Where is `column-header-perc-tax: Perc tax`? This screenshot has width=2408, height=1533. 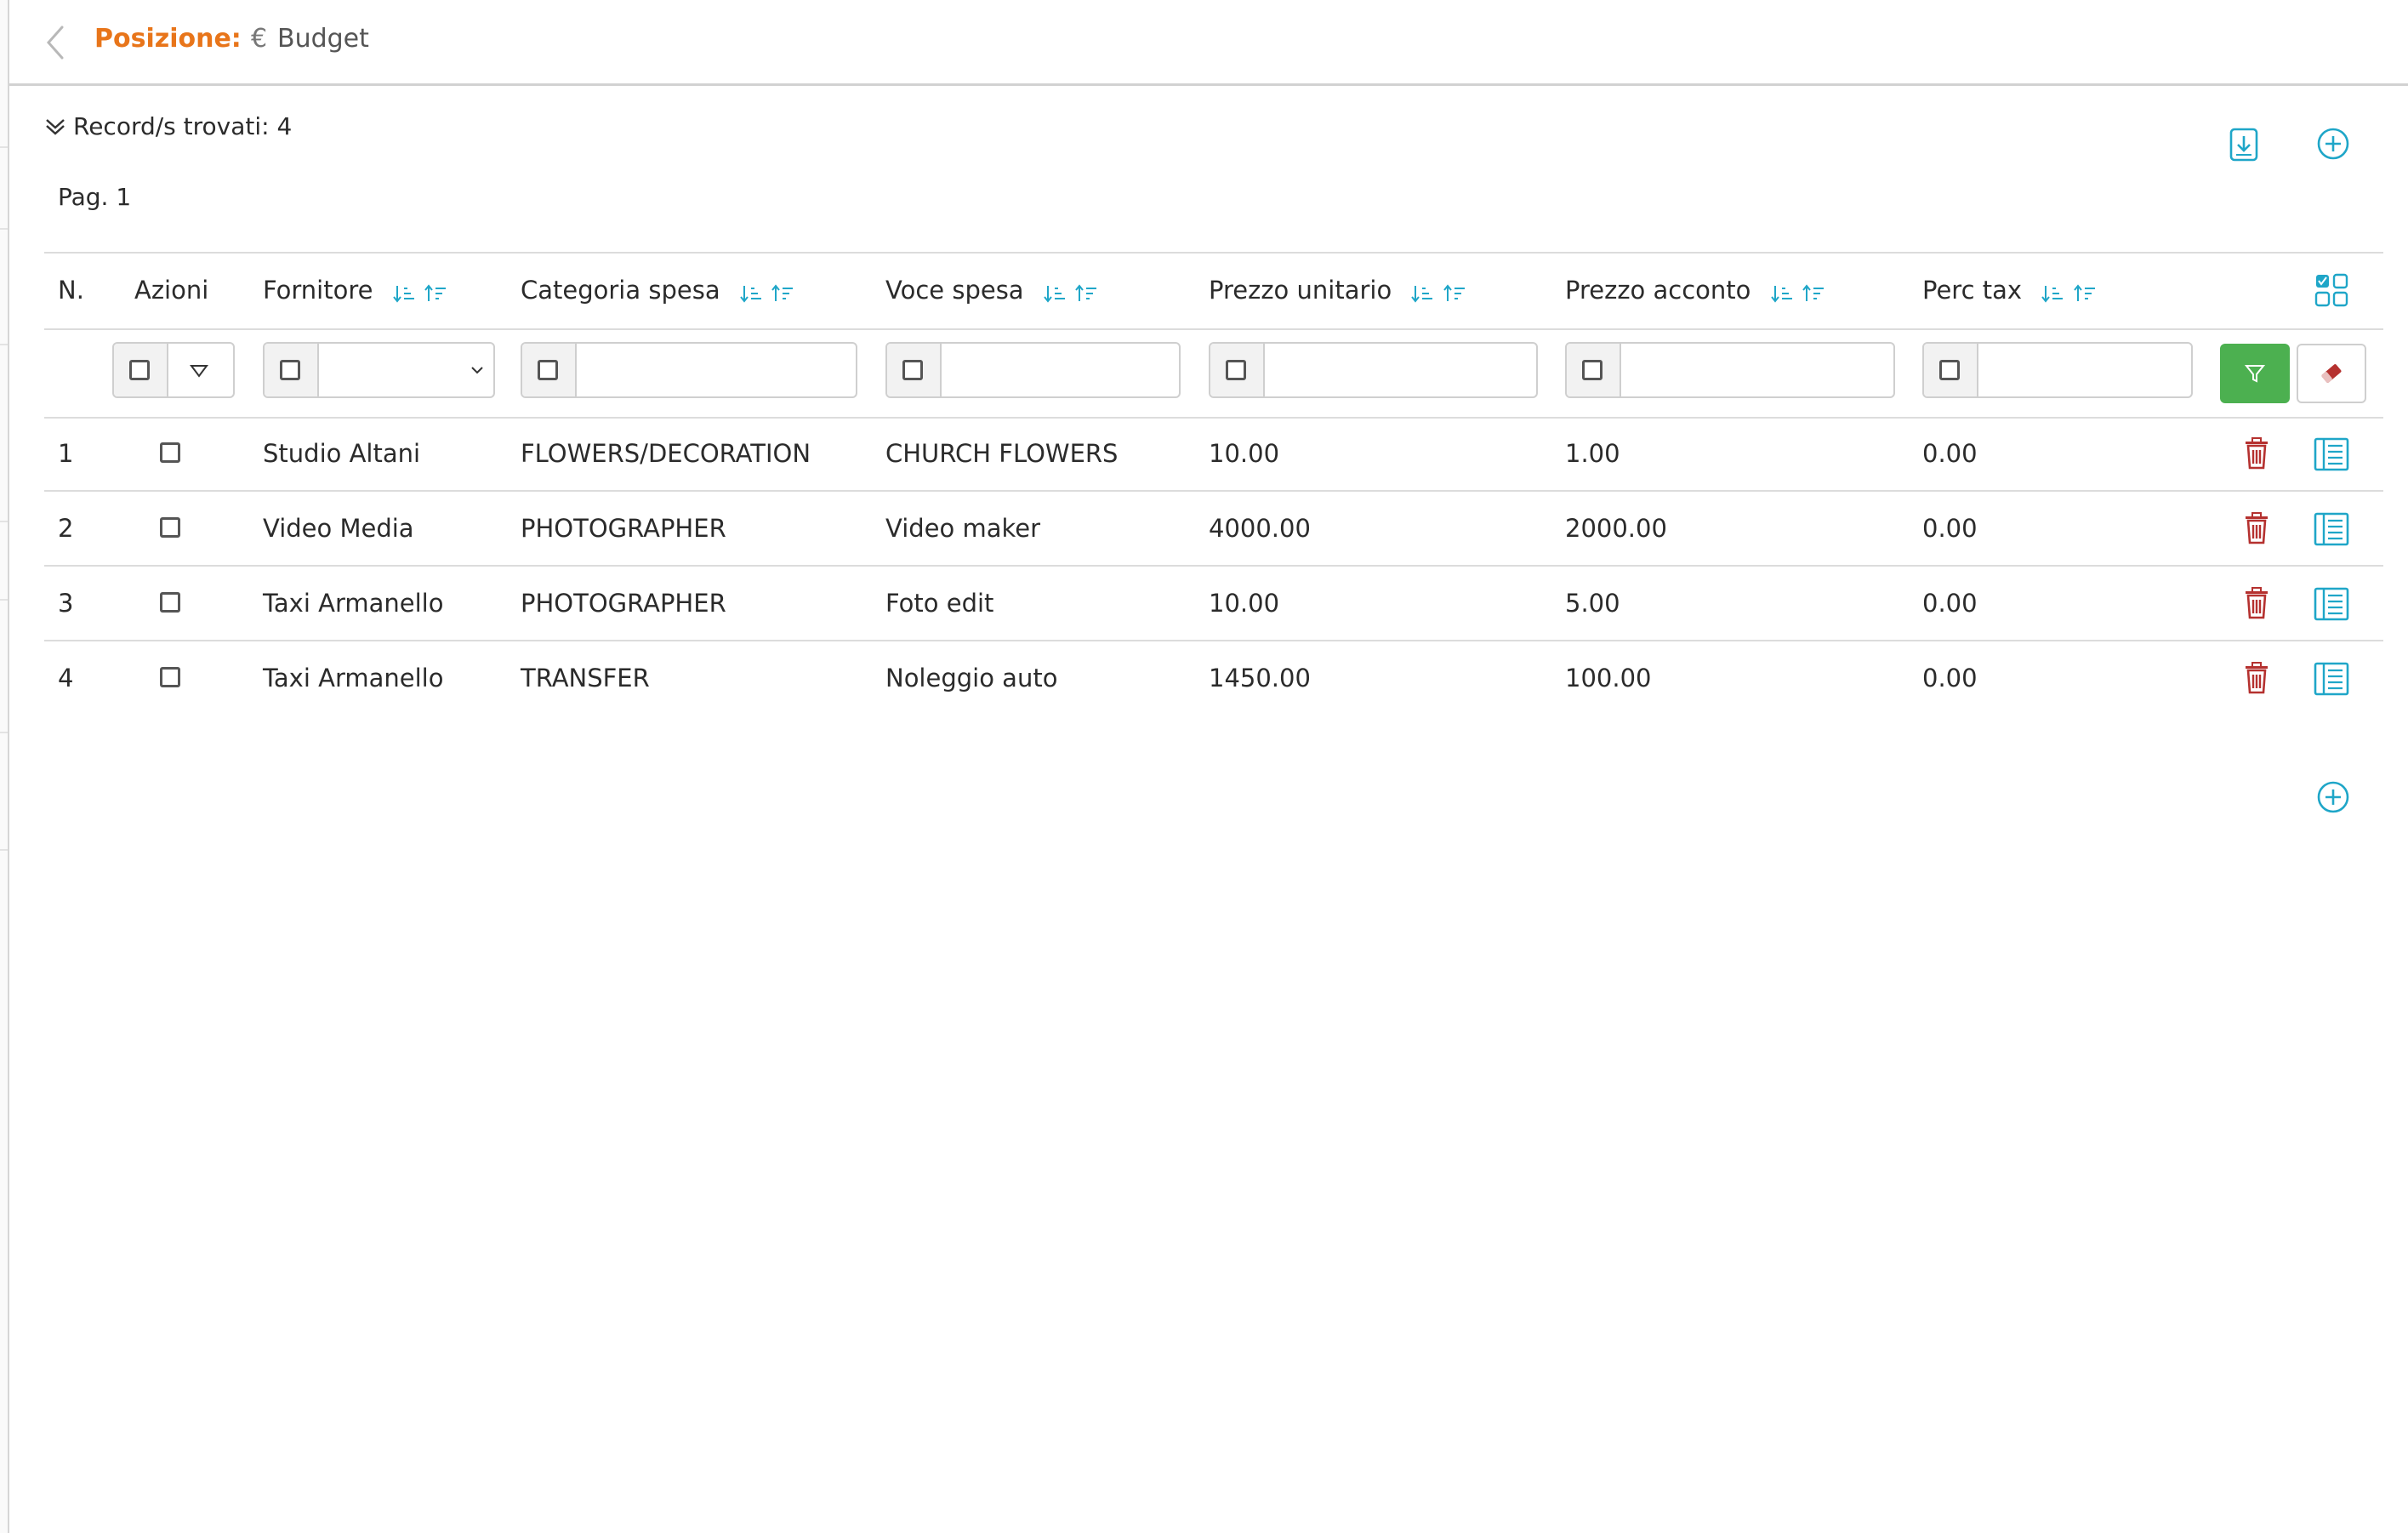
column-header-perc-tax: Perc tax is located at coordinates (2010, 291).